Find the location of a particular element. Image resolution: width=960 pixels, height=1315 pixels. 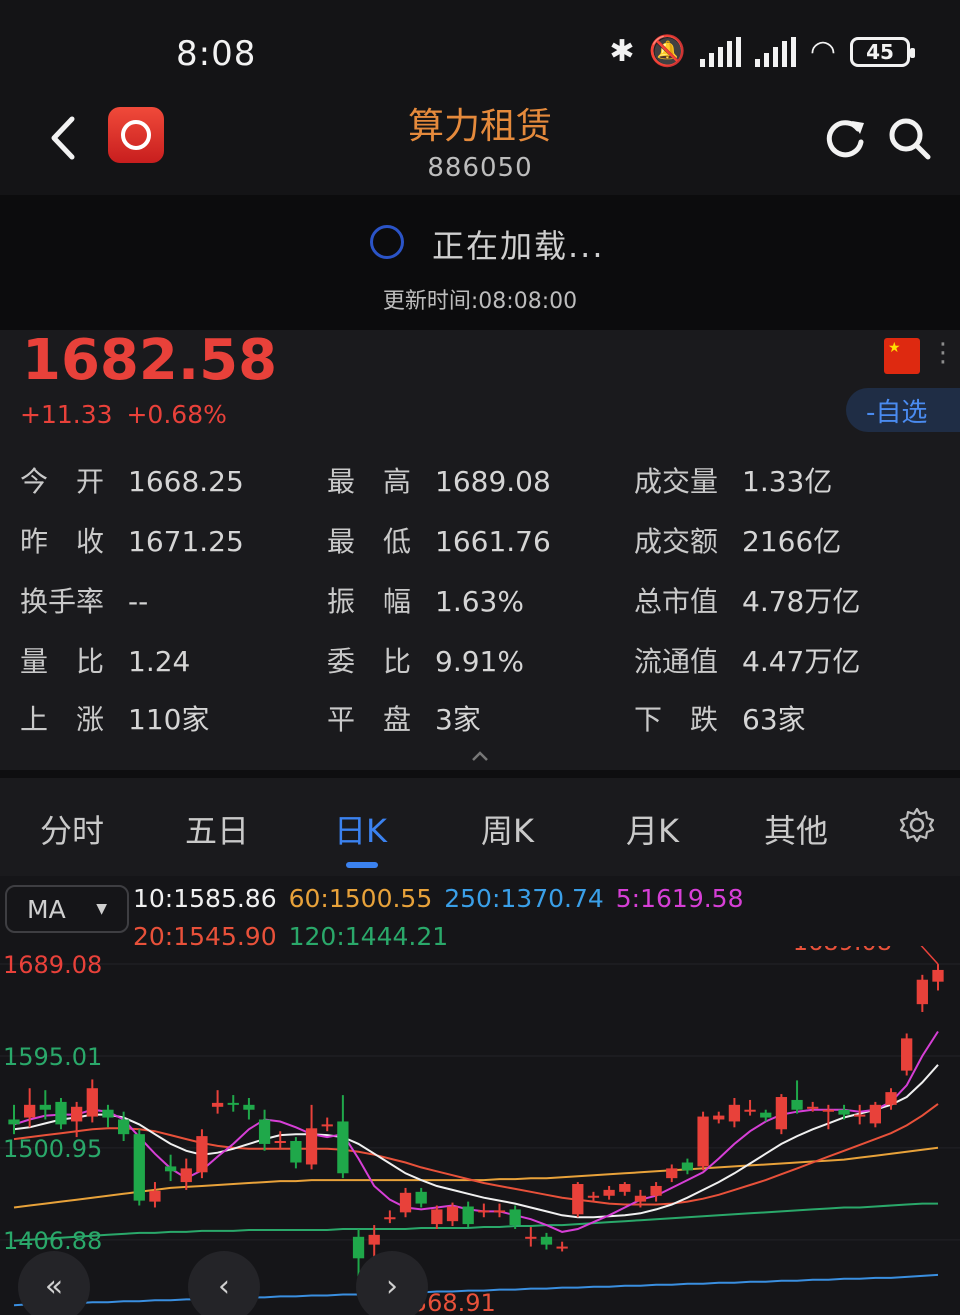

stat-col3-row-3: 流通值 4.47万亿 is located at coordinates (747, 660).